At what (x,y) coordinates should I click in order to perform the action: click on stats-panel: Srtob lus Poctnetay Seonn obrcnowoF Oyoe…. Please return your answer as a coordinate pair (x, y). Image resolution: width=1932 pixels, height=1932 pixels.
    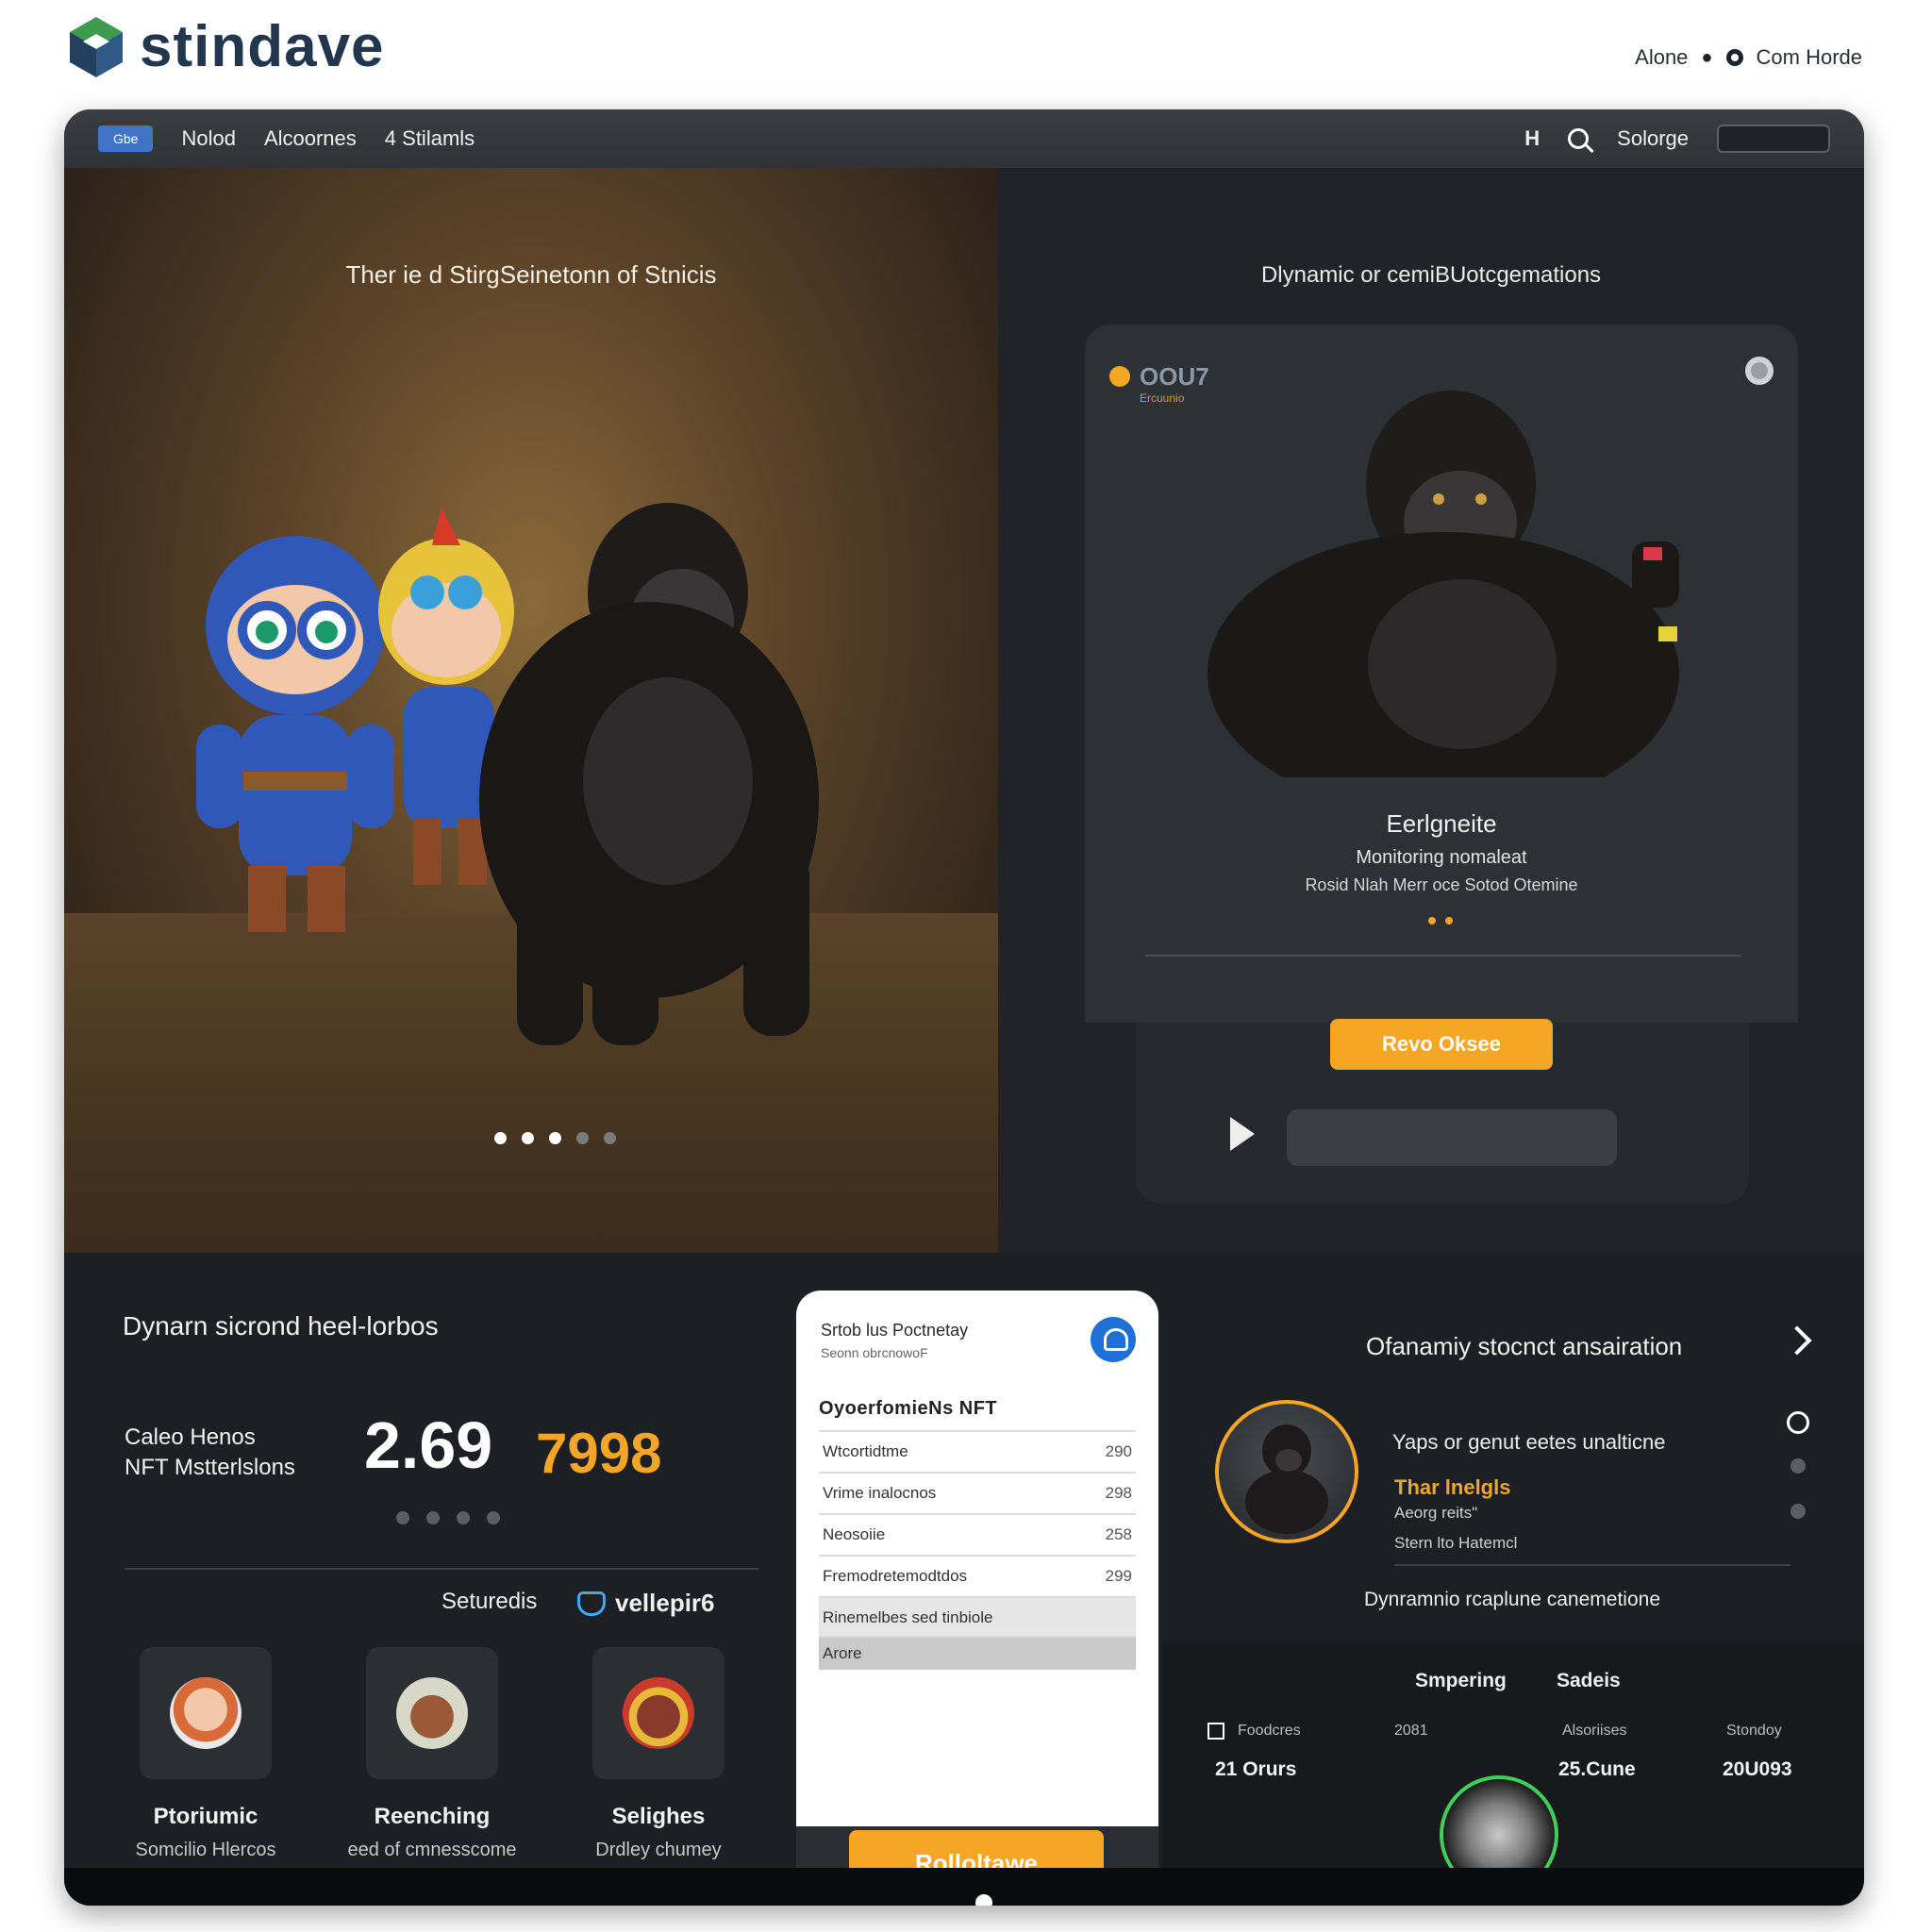
    Looking at the image, I should click on (977, 1559).